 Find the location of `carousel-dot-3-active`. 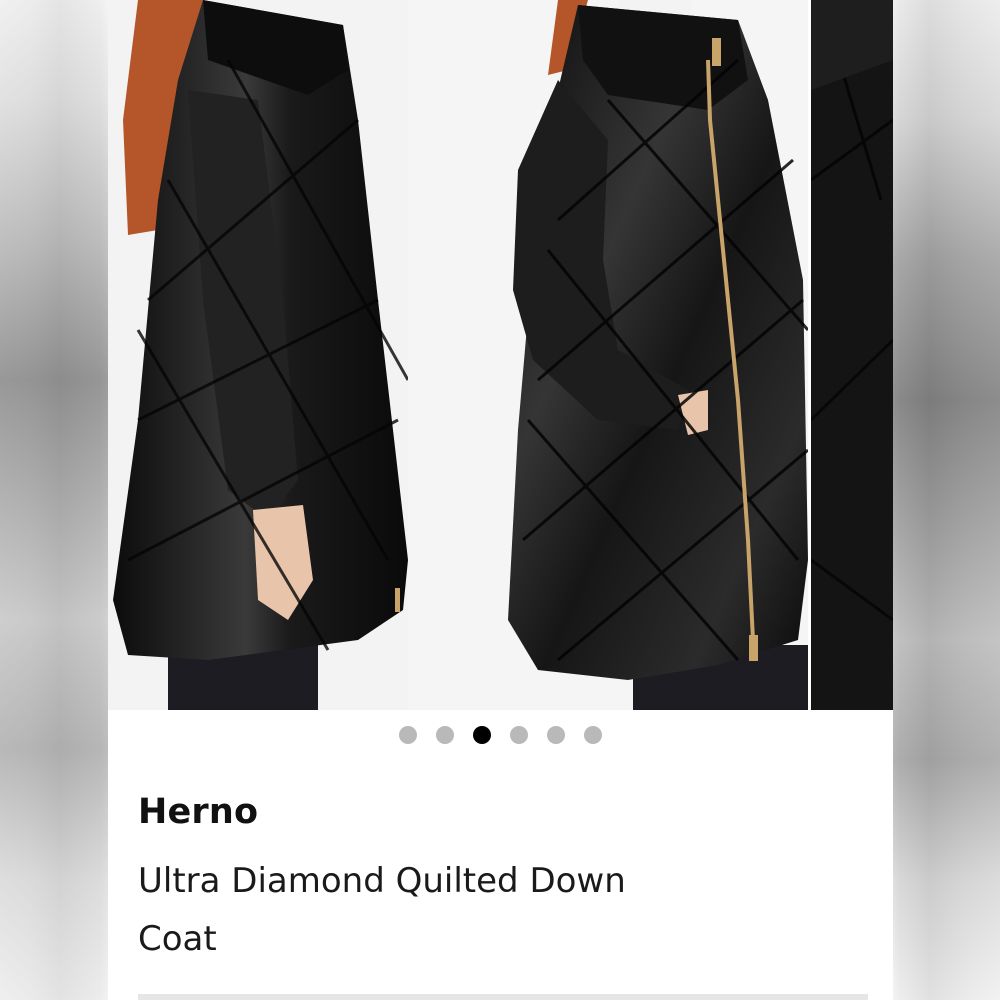

carousel-dot-3-active is located at coordinates (482, 735).